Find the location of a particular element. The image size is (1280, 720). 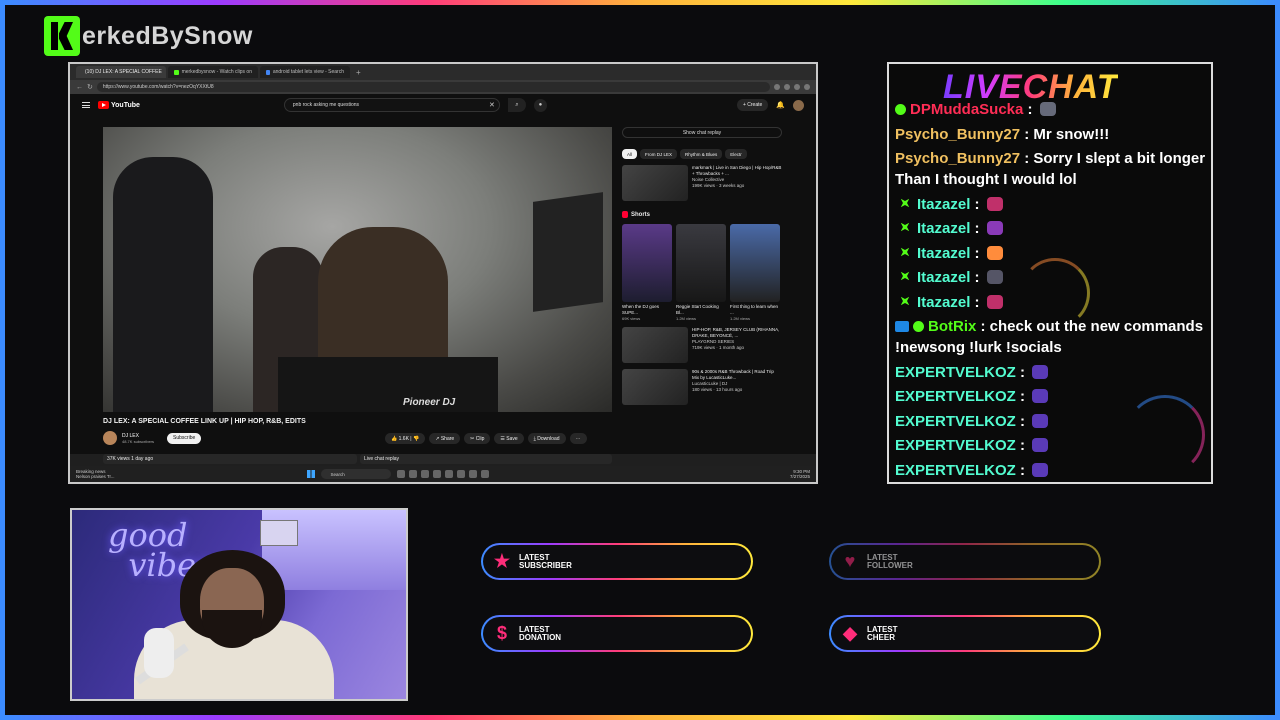

short-item: When the DJ goes SUPE... 69K views is located at coordinates (647, 272).